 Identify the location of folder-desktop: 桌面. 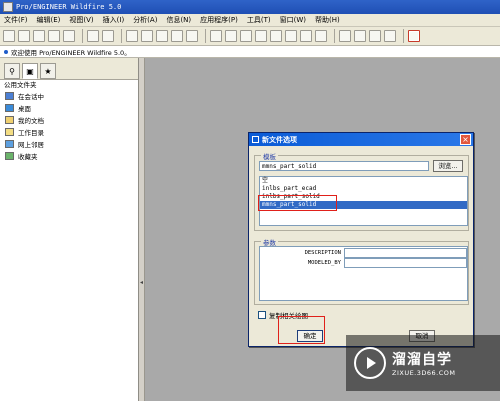
(69, 108).